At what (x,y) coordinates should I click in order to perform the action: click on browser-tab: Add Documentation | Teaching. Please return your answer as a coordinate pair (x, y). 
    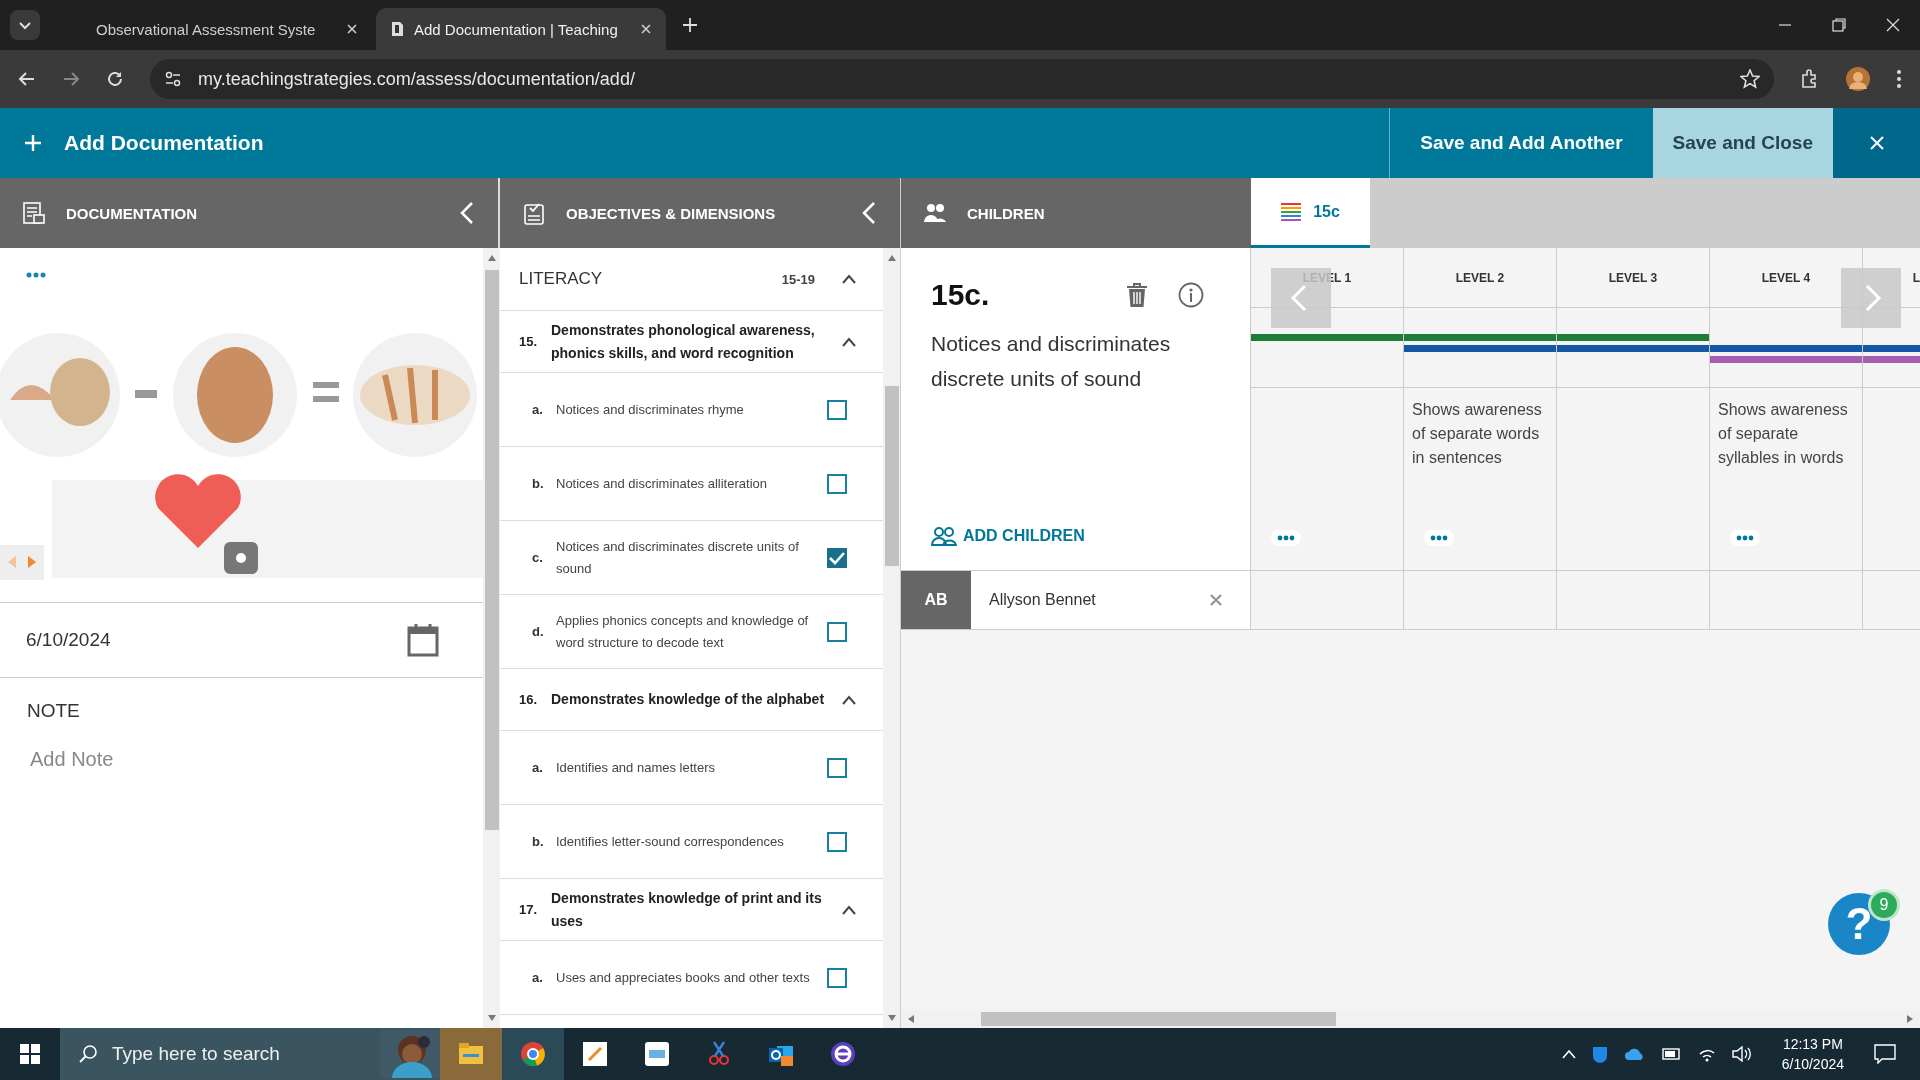
    Looking at the image, I should click on (521, 29).